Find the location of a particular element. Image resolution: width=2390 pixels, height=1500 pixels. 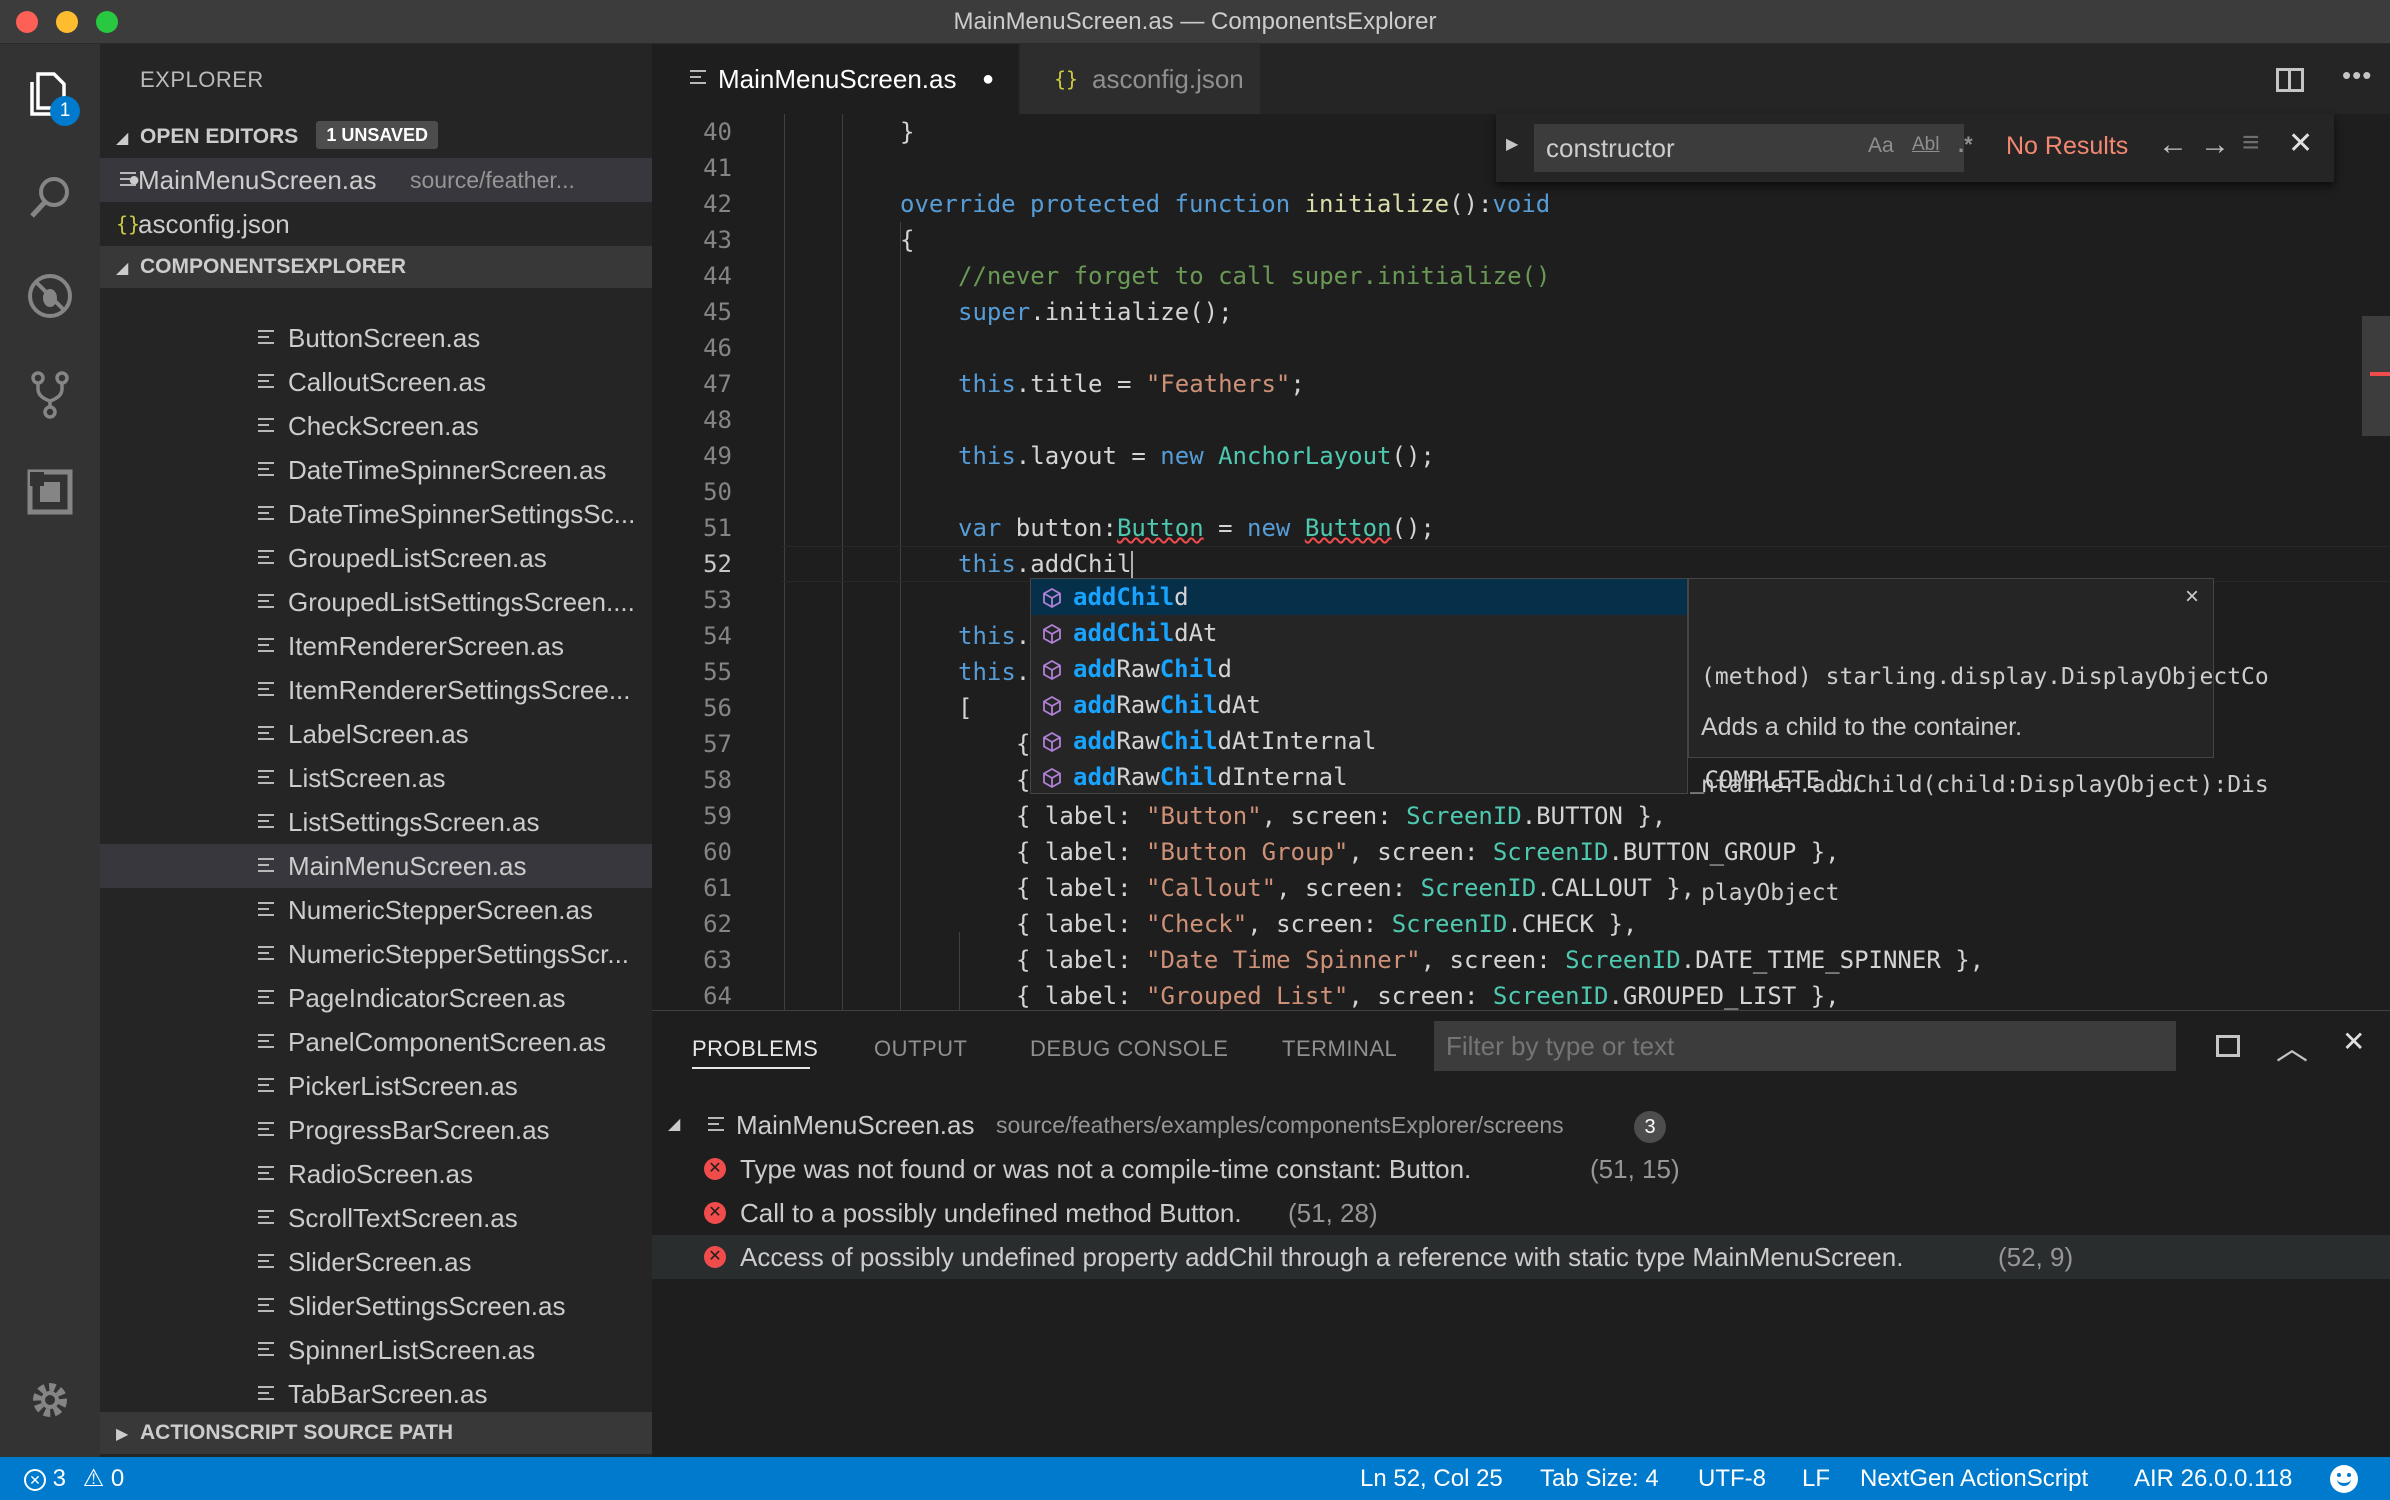

whole-word-button: Abl is located at coordinates (1925, 145).